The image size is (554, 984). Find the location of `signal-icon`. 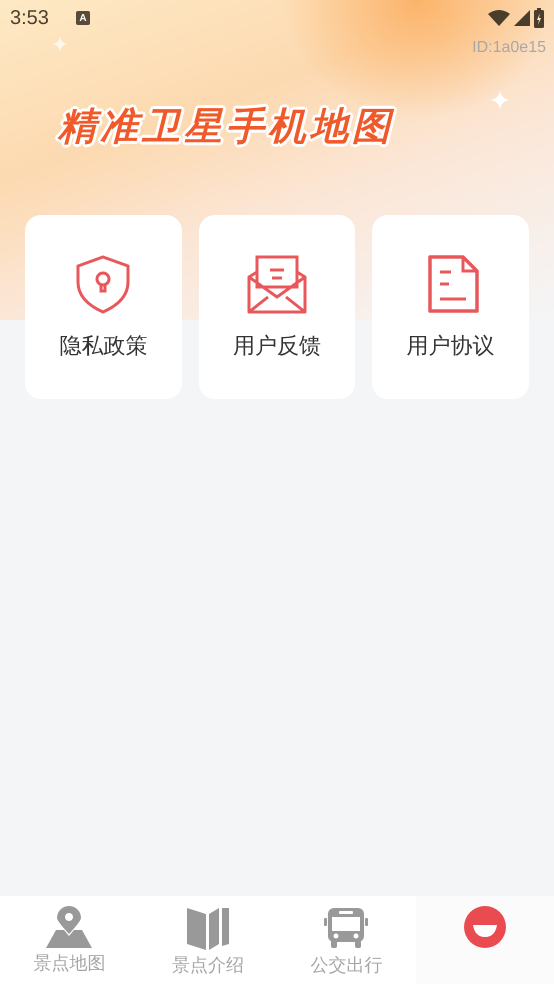

signal-icon is located at coordinates (522, 18).